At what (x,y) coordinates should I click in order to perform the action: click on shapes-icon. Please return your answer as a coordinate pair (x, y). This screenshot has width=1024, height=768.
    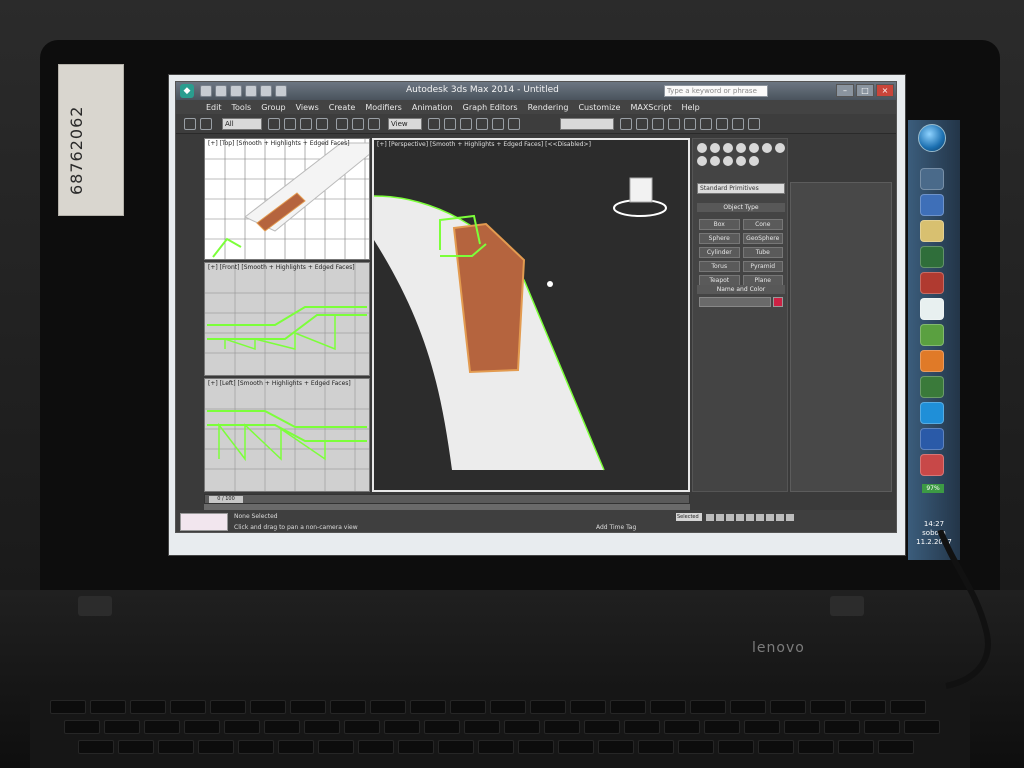
    Looking at the image, I should click on (702, 161).